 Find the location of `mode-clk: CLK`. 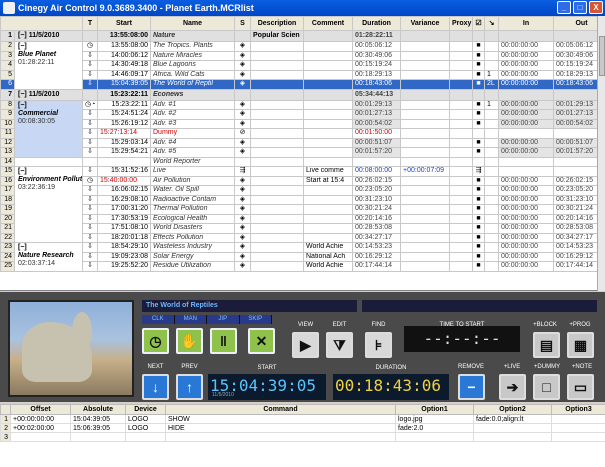

mode-clk: CLK is located at coordinates (158, 319).